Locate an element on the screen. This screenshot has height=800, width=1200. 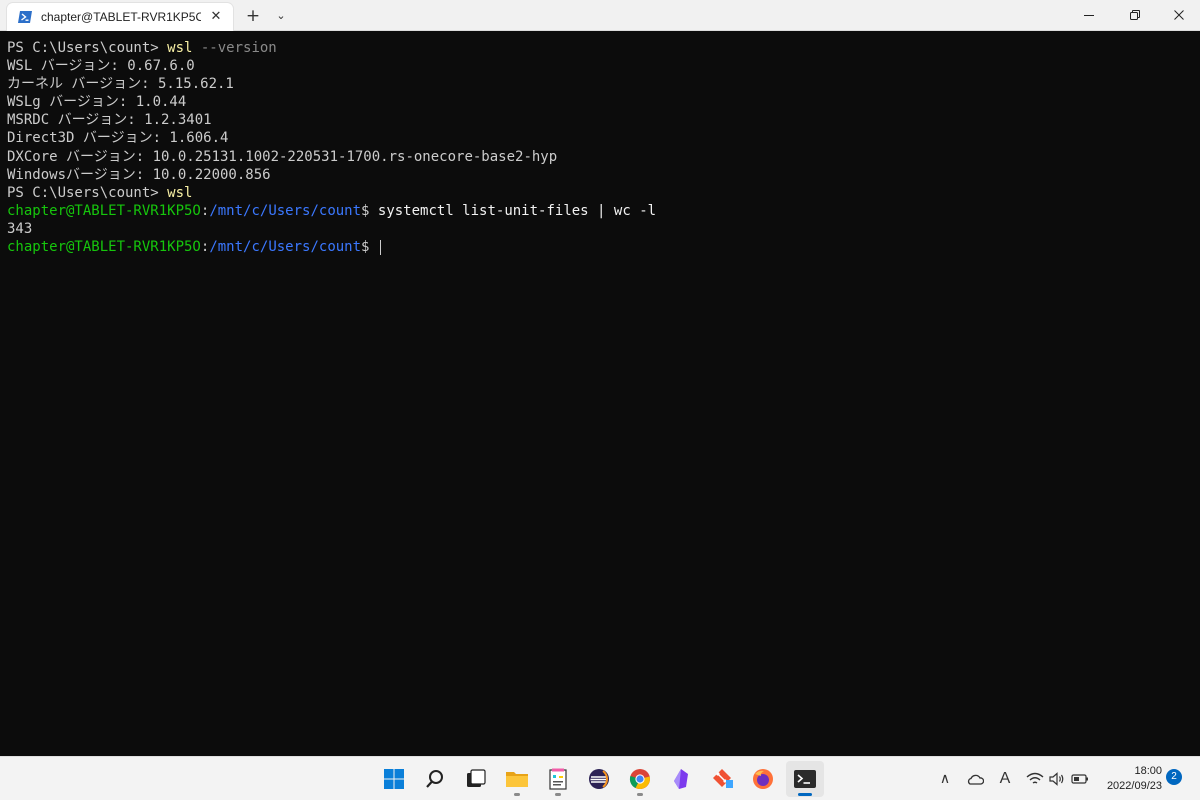
obsidian-icon is located at coordinates (681, 779).